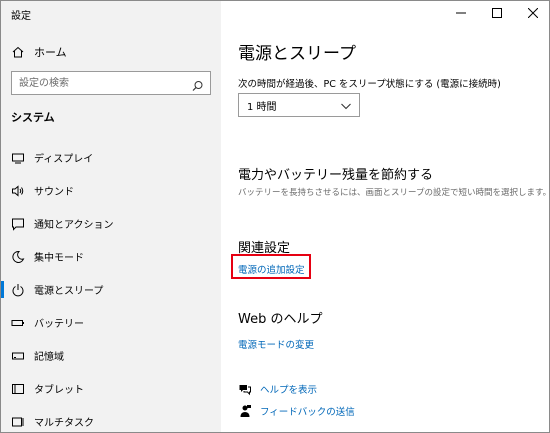 The height and width of the screenshot is (433, 550). Describe the element at coordinates (50, 52) in the screenshot. I see `nav-home-label: ホーム` at that location.